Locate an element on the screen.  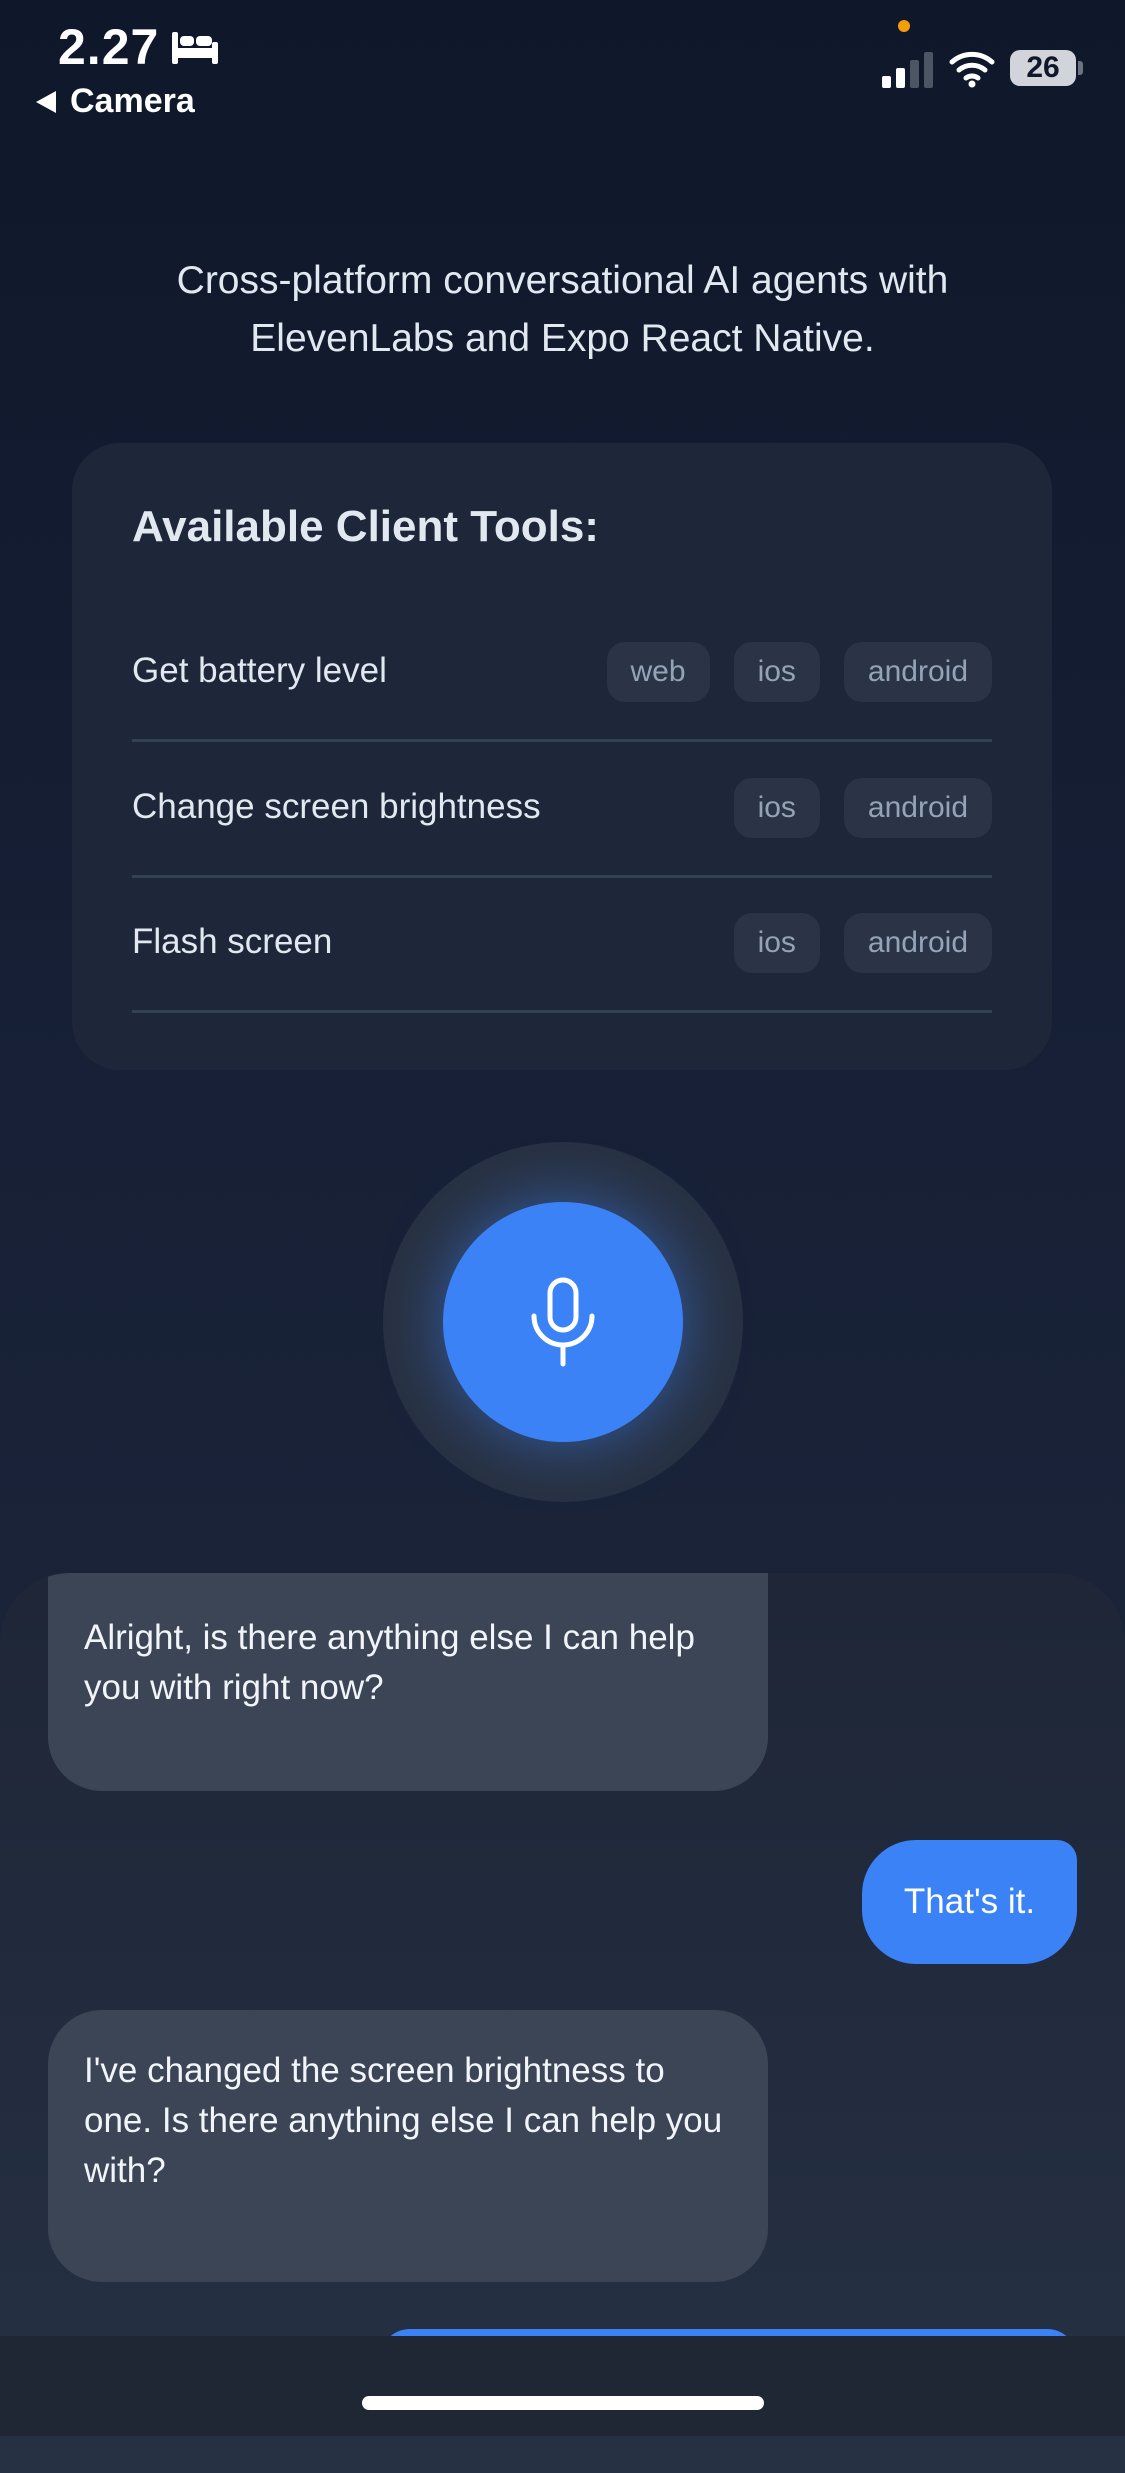
battery-level: 26 is located at coordinates (1043, 67).